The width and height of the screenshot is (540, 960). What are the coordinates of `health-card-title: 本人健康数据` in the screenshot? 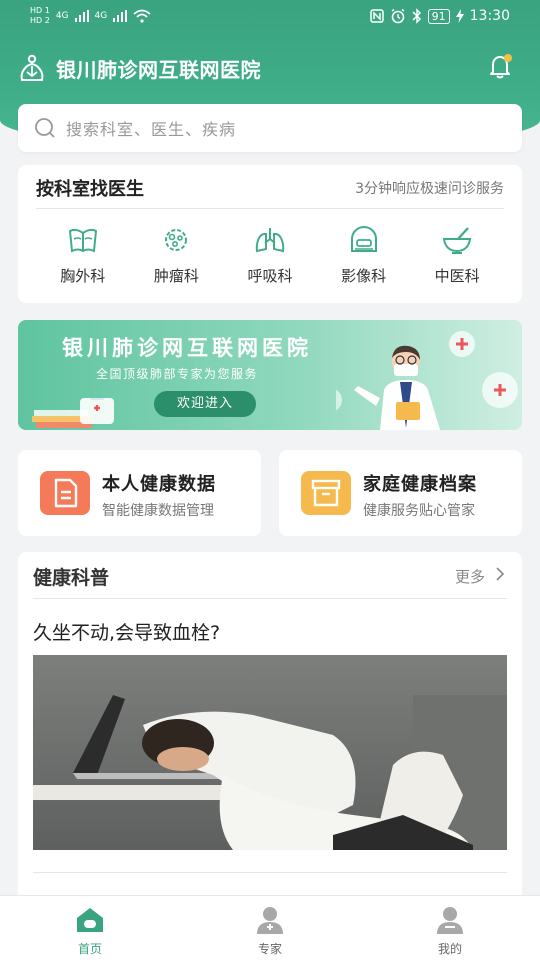 It's located at (159, 484).